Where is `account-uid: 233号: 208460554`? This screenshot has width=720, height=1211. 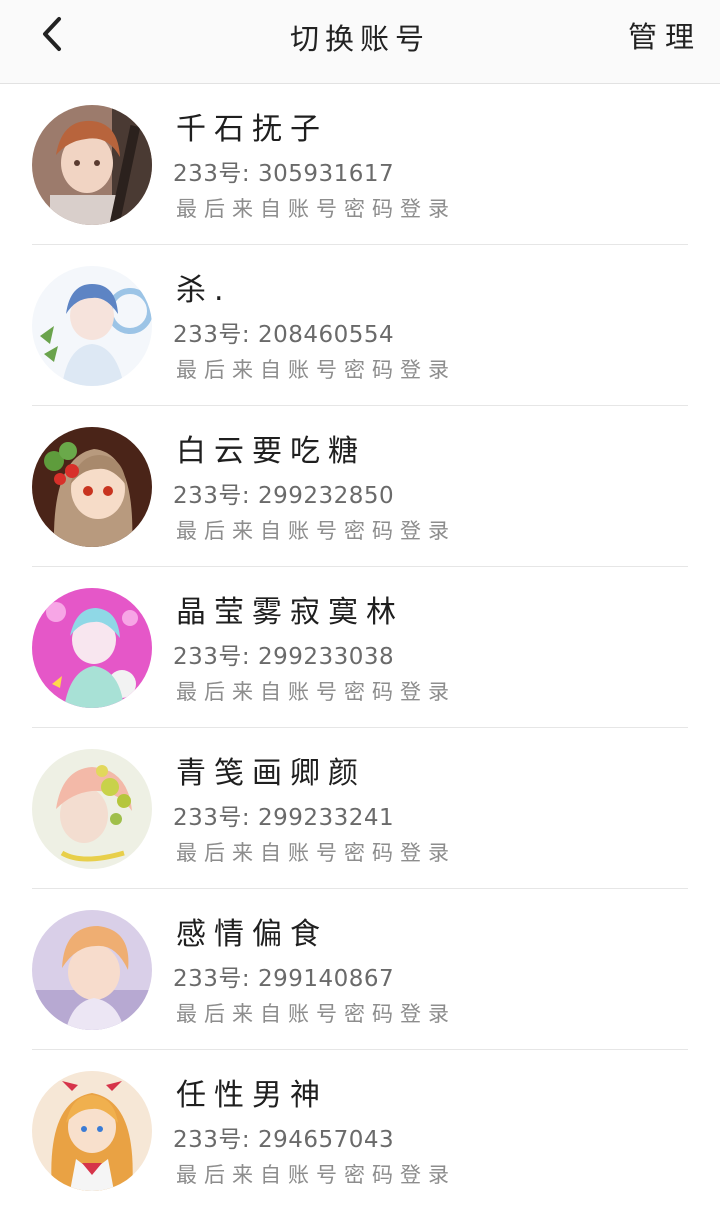 account-uid: 233号: 208460554 is located at coordinates (284, 335).